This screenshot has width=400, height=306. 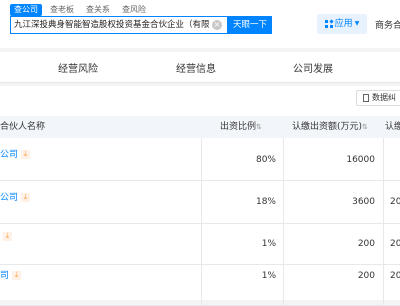 What do you see at coordinates (265, 202) in the screenshot?
I see `ratio-value: 18%` at bounding box center [265, 202].